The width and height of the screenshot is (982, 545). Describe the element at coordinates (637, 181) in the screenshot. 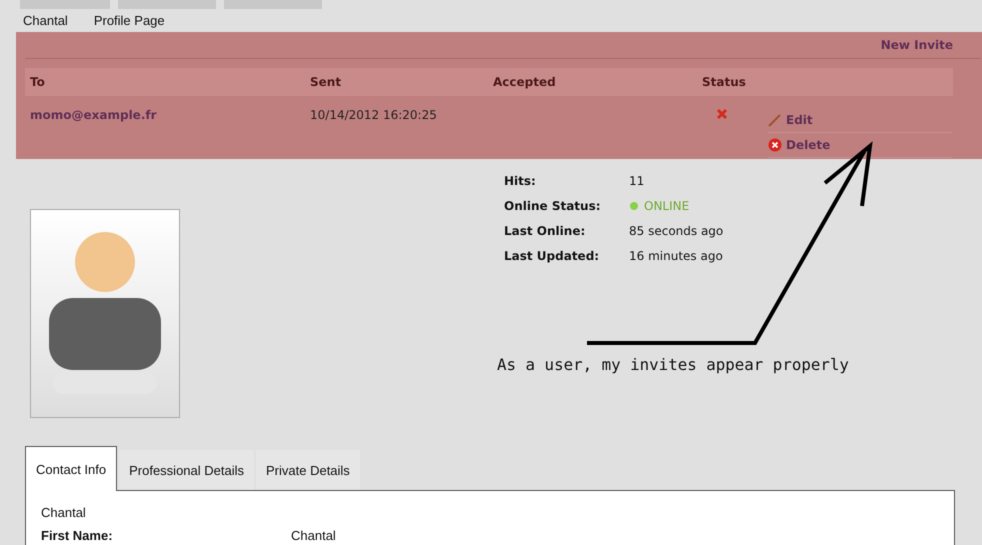

I see `stat-value: 11` at that location.